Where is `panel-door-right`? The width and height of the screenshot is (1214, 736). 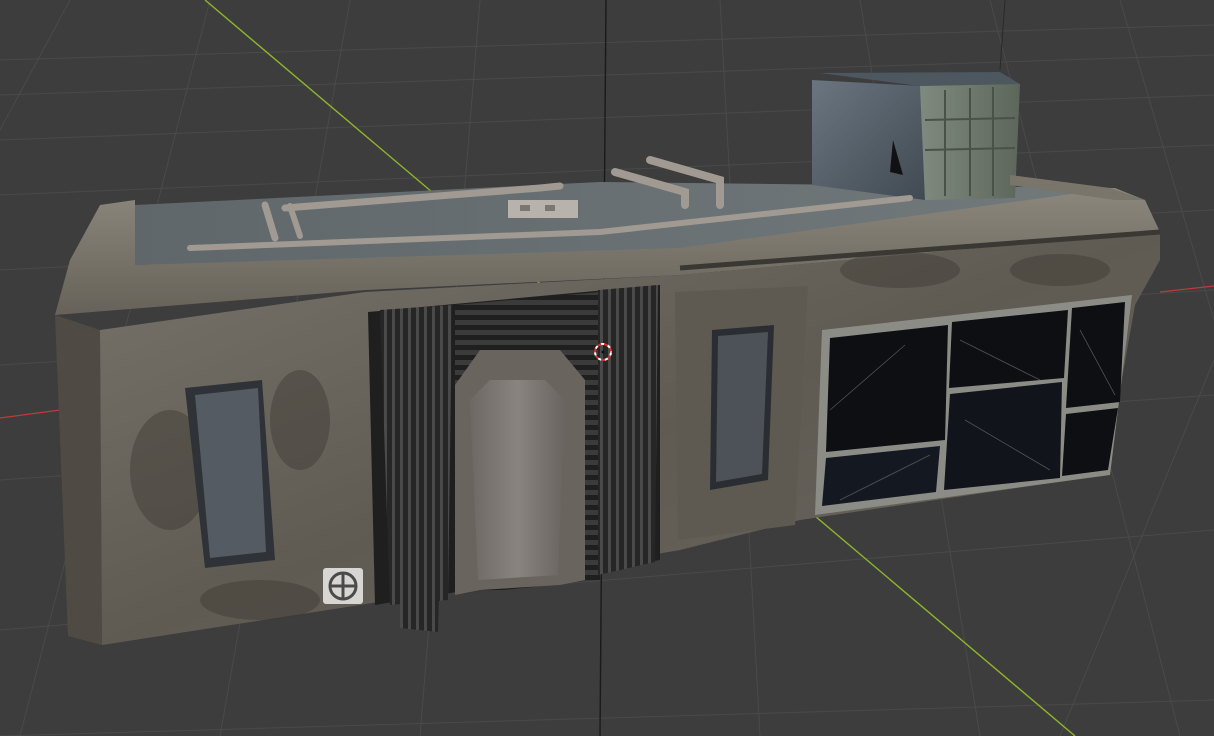
panel-door-right is located at coordinates (741, 413).